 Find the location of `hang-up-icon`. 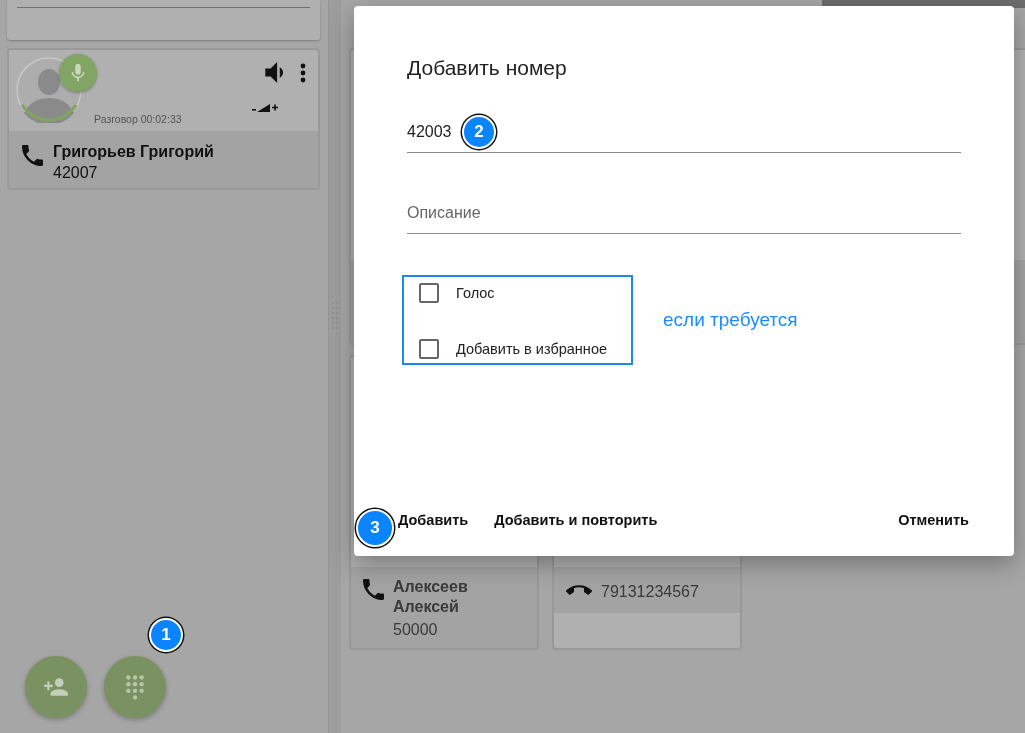

hang-up-icon is located at coordinates (579, 590).